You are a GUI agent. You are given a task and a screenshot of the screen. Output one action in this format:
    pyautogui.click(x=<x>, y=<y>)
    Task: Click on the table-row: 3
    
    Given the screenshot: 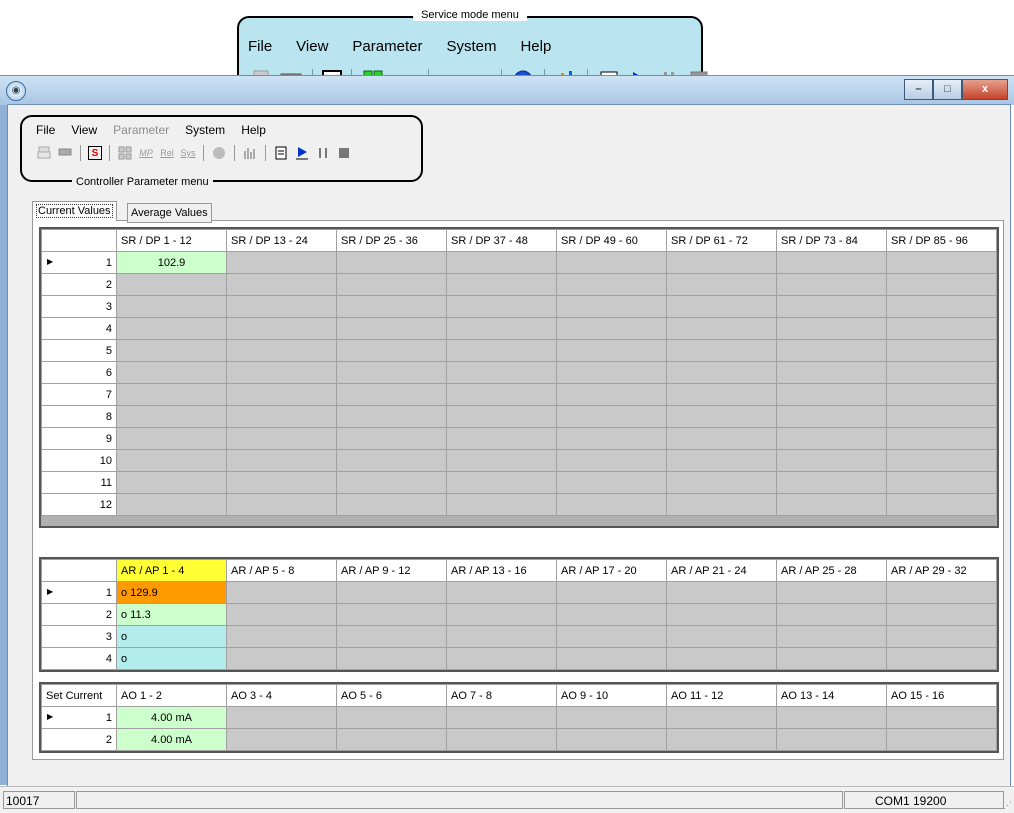 What is the action you would take?
    pyautogui.click(x=519, y=306)
    